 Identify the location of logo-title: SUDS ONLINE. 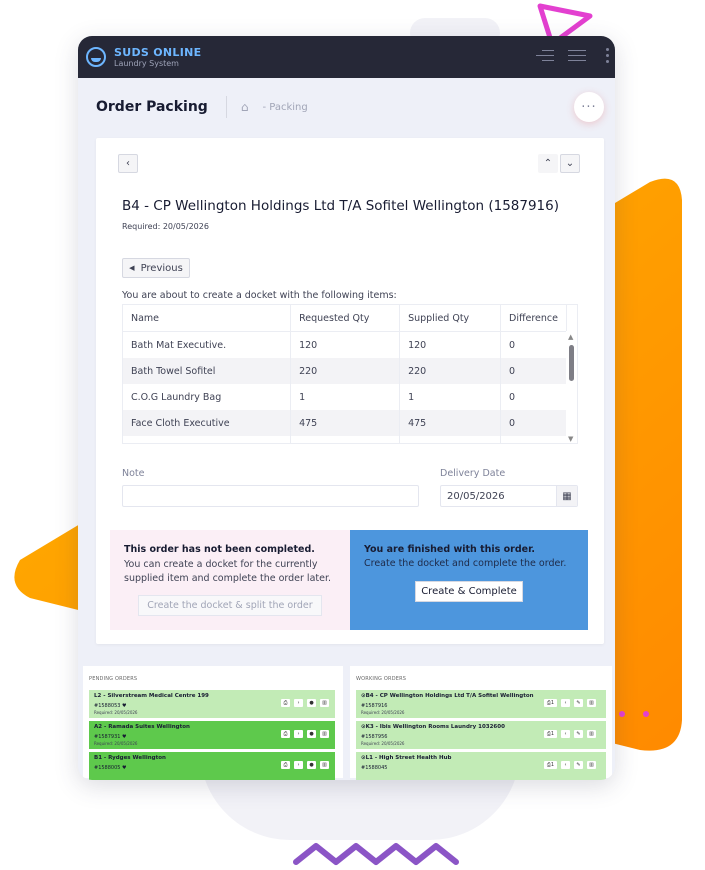
(158, 52).